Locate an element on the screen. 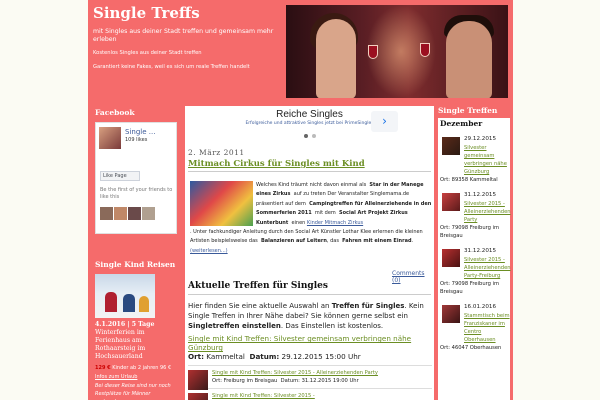 The image size is (600, 400). comments-link: Comments (0) is located at coordinates (413, 277).